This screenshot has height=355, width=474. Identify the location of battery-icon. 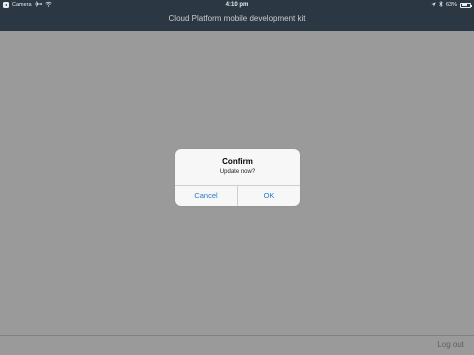
(466, 5).